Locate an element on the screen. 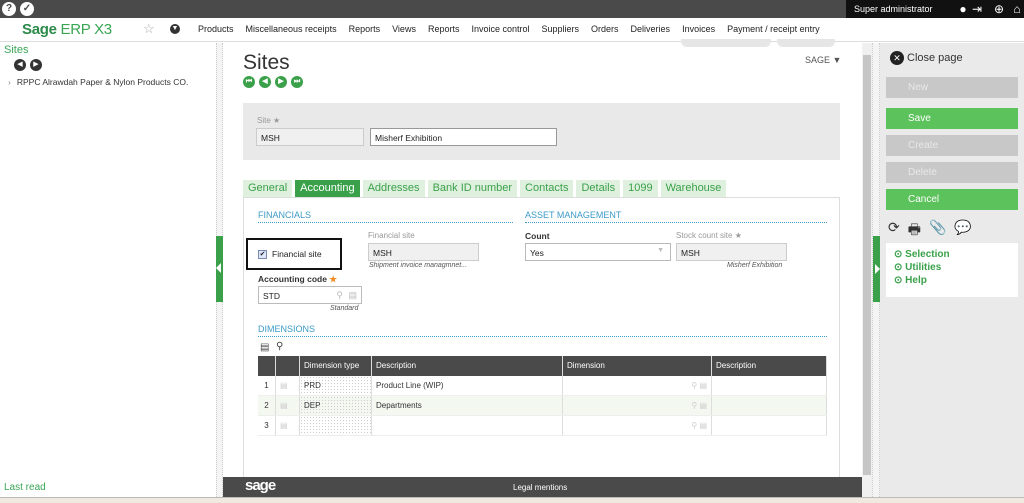  cancel-button: Cancel is located at coordinates (952, 199).